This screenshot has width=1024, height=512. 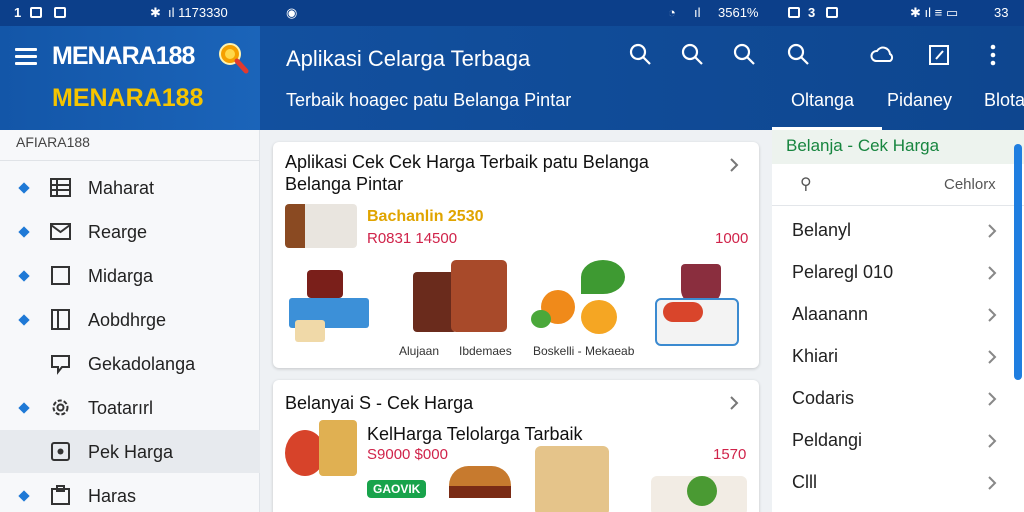 What do you see at coordinates (581, 299) in the screenshot?
I see `product-image-vegetables` at bounding box center [581, 299].